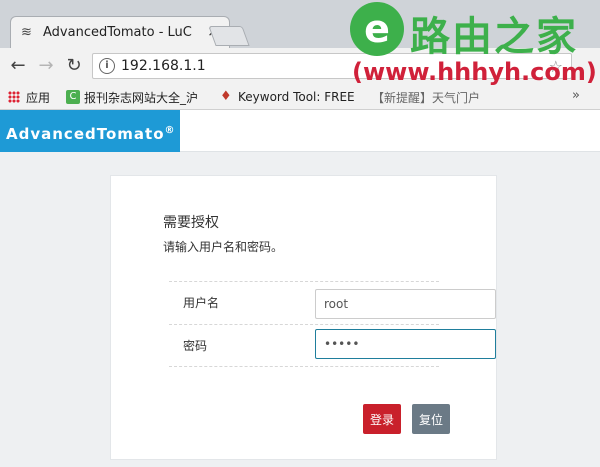  Describe the element at coordinates (14, 97) in the screenshot. I see `apps-grid-icon` at that location.